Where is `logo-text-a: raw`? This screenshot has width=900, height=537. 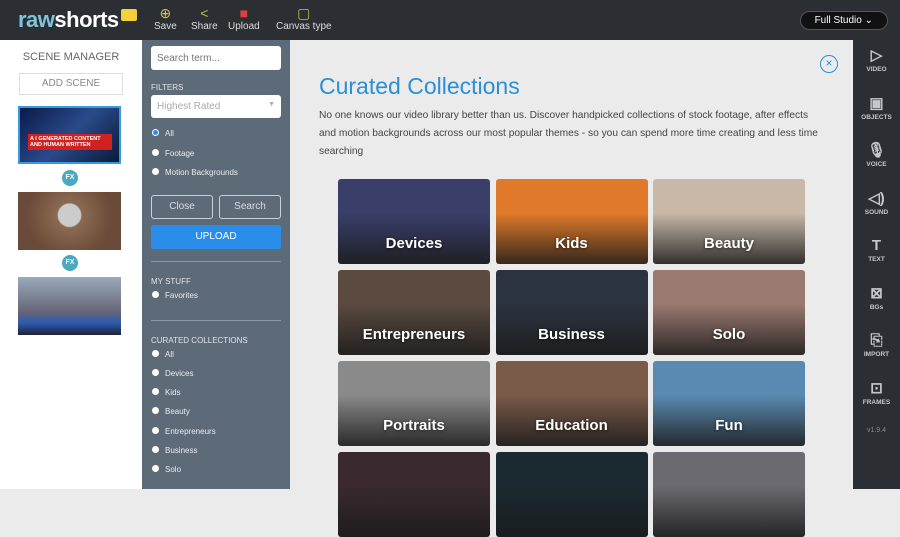 logo-text-a: raw is located at coordinates (36, 19).